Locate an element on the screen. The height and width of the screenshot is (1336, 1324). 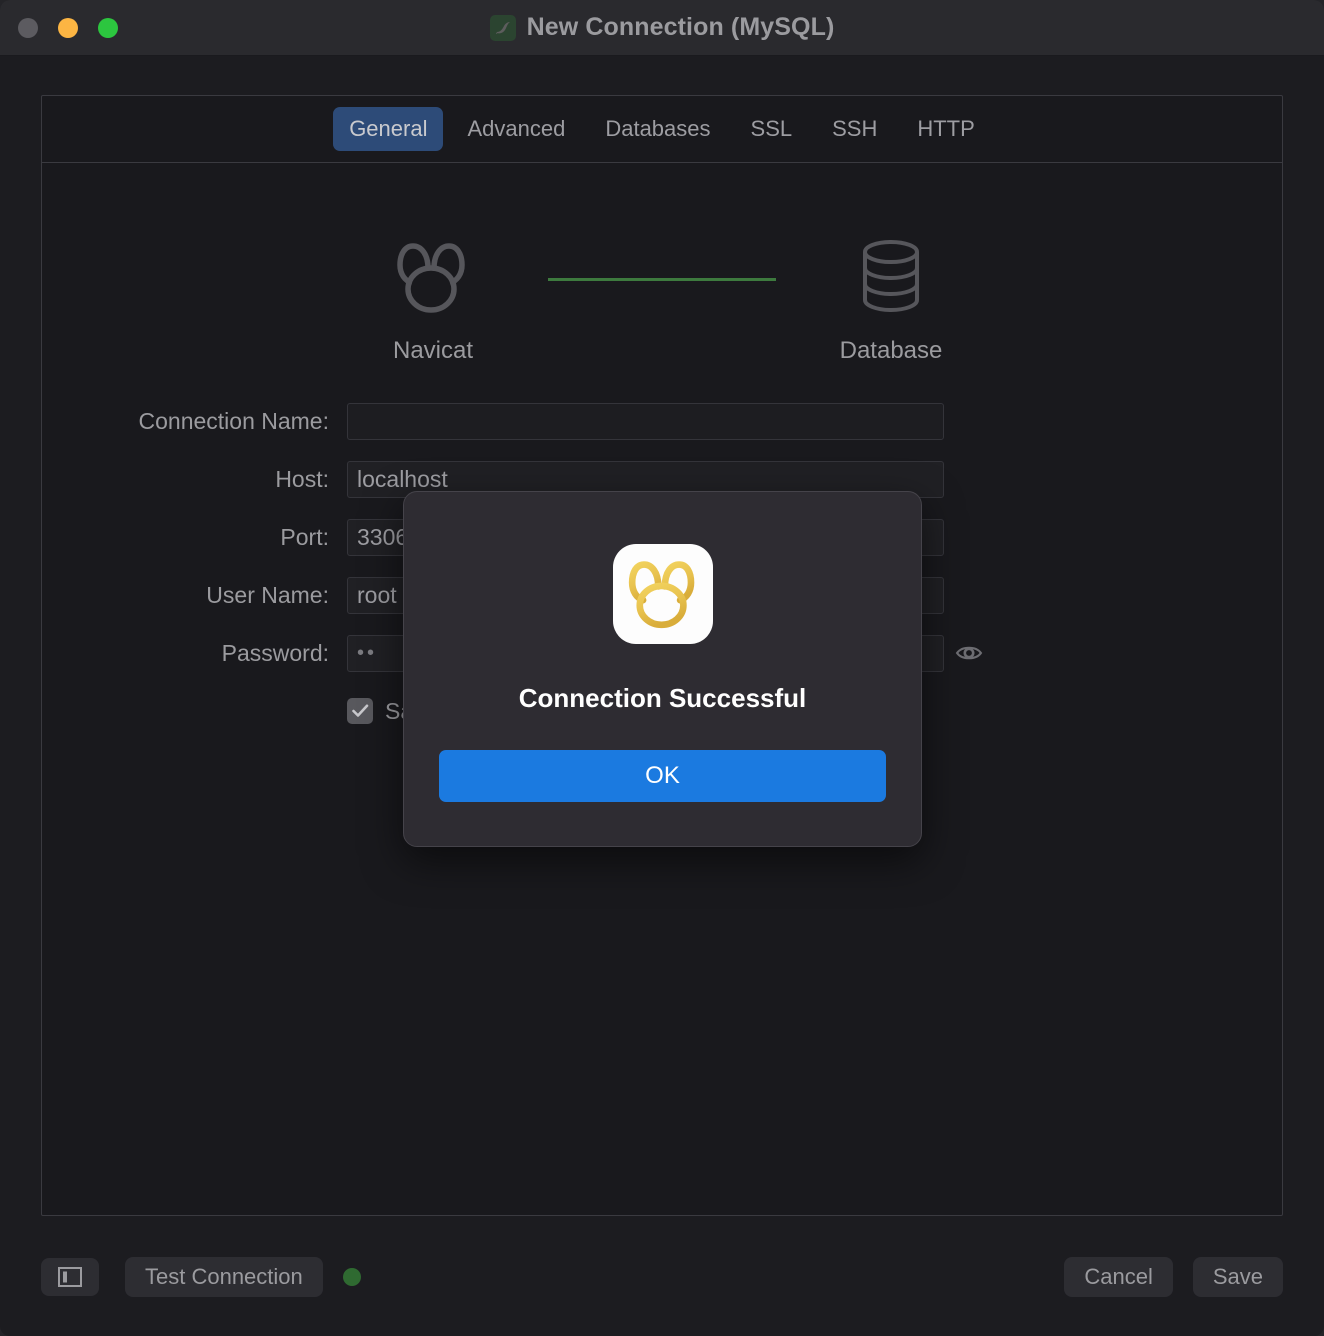
connection-successful-dialog: Connection Successful OK is located at coordinates (662, 669).